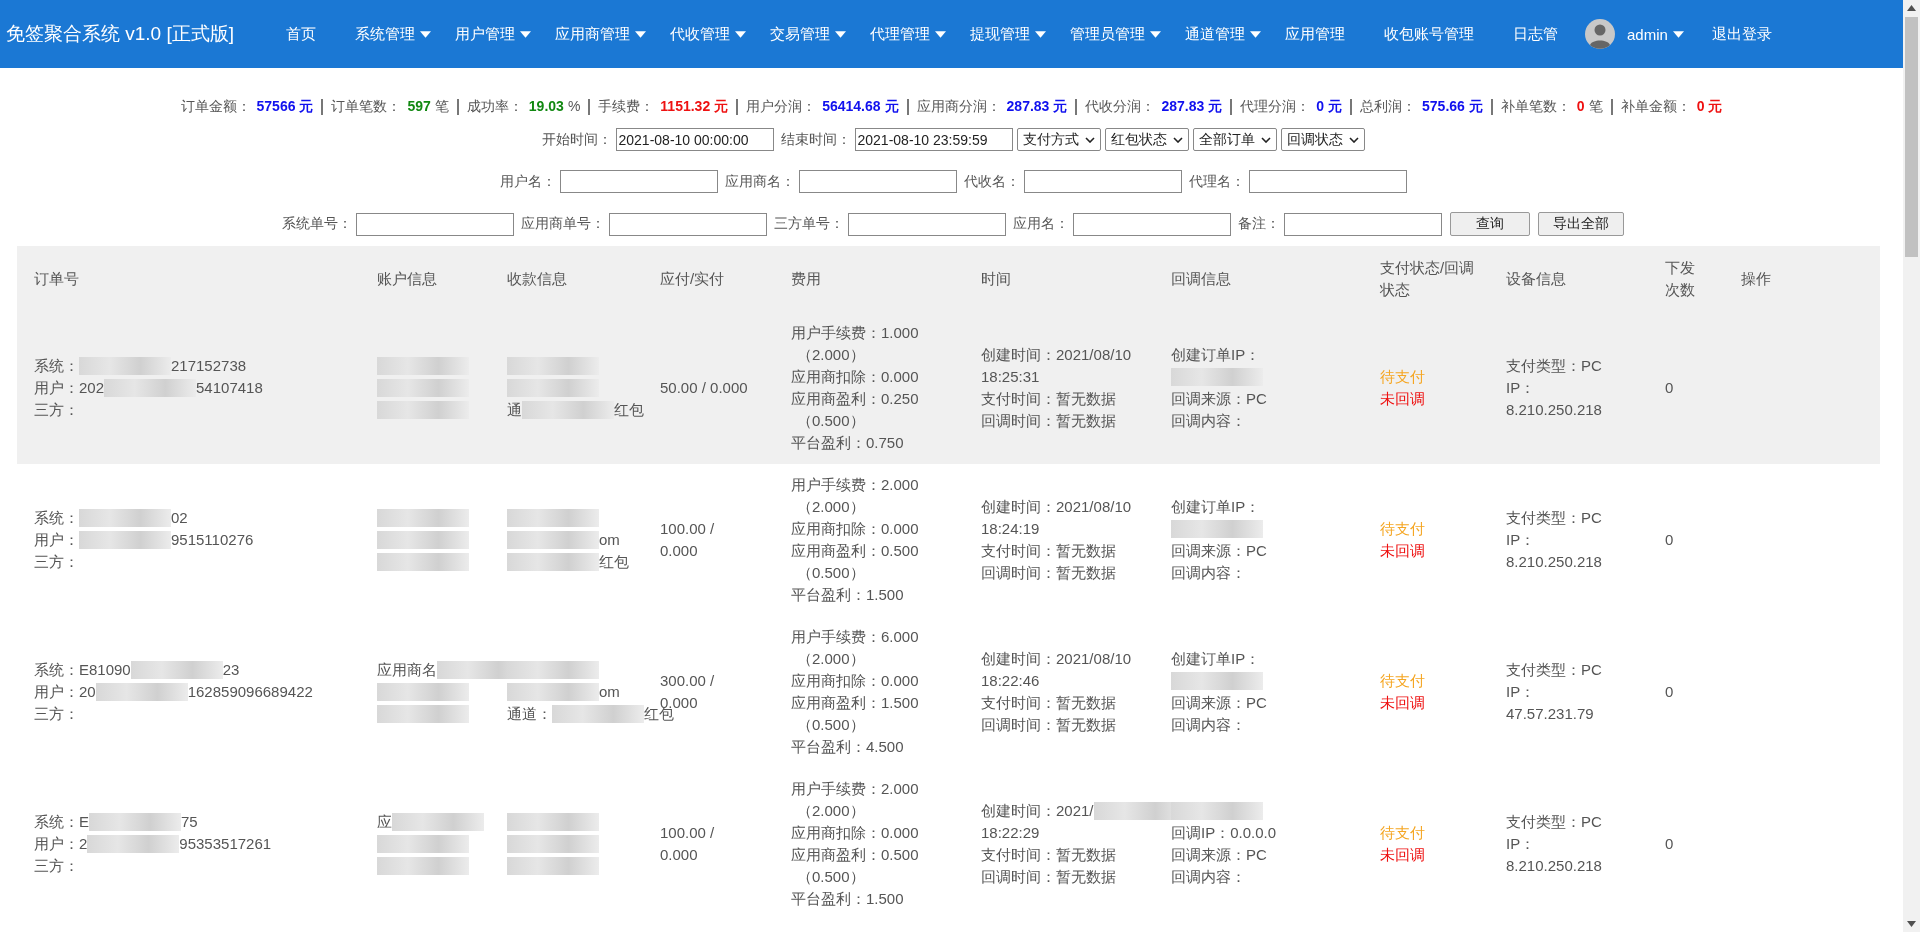 This screenshot has width=1920, height=932. I want to click on order-number: 162859096689422, so click(250, 692).